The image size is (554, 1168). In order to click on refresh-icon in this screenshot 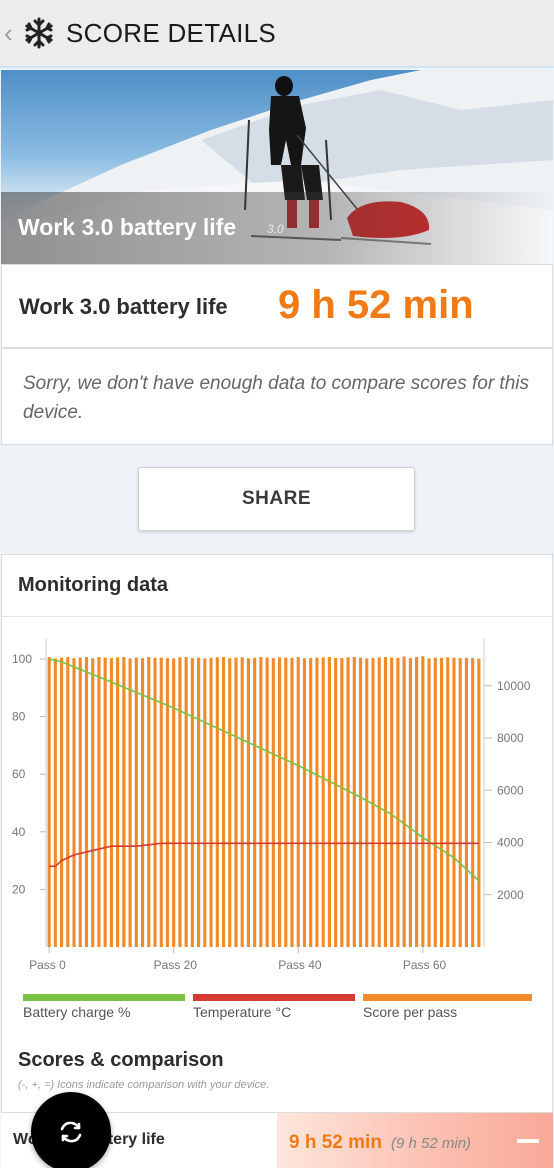, I will do `click(71, 1132)`.